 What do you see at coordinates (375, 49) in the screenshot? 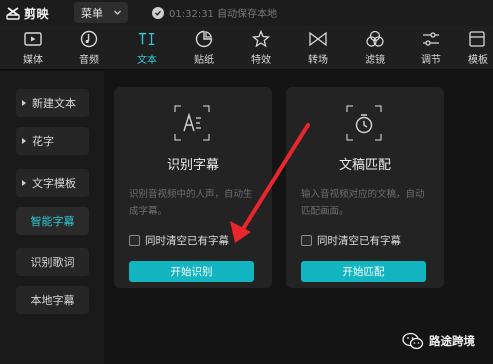
I see `tool-filter: 滤镜` at bounding box center [375, 49].